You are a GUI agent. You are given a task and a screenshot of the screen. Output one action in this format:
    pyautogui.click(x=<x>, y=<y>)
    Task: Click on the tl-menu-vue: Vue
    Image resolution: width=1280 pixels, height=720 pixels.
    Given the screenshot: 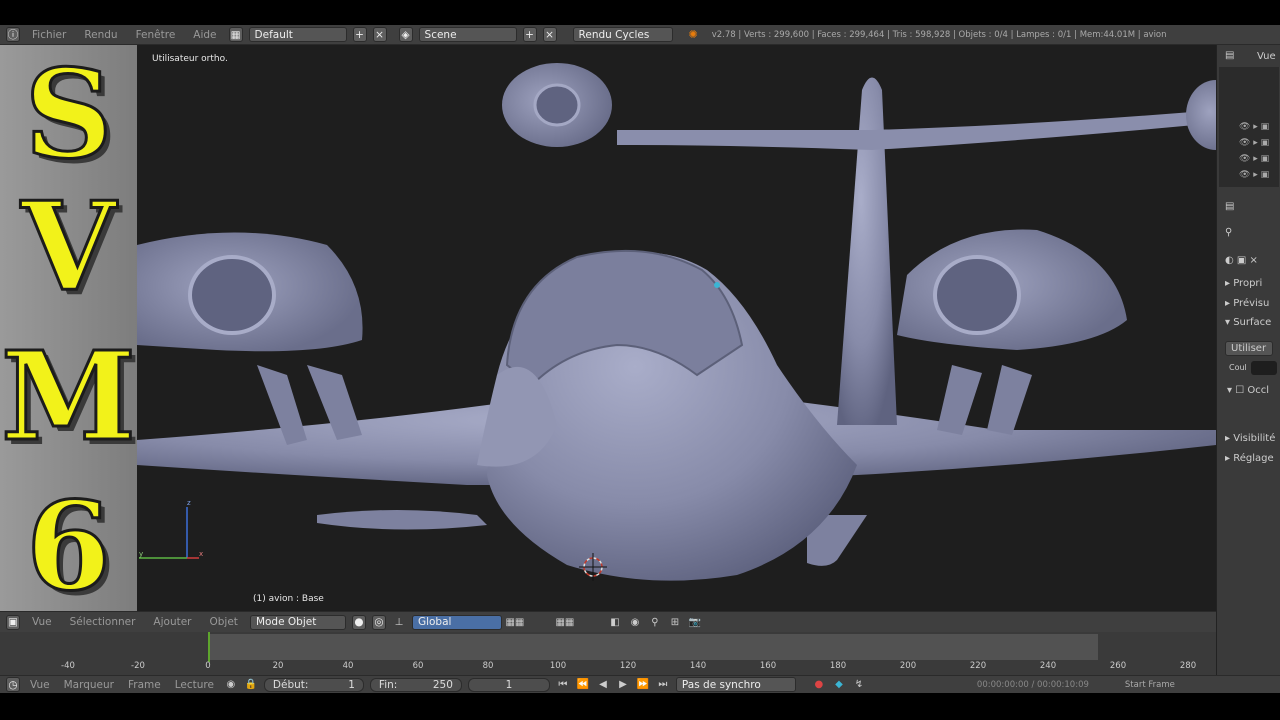 What is the action you would take?
    pyautogui.click(x=40, y=685)
    